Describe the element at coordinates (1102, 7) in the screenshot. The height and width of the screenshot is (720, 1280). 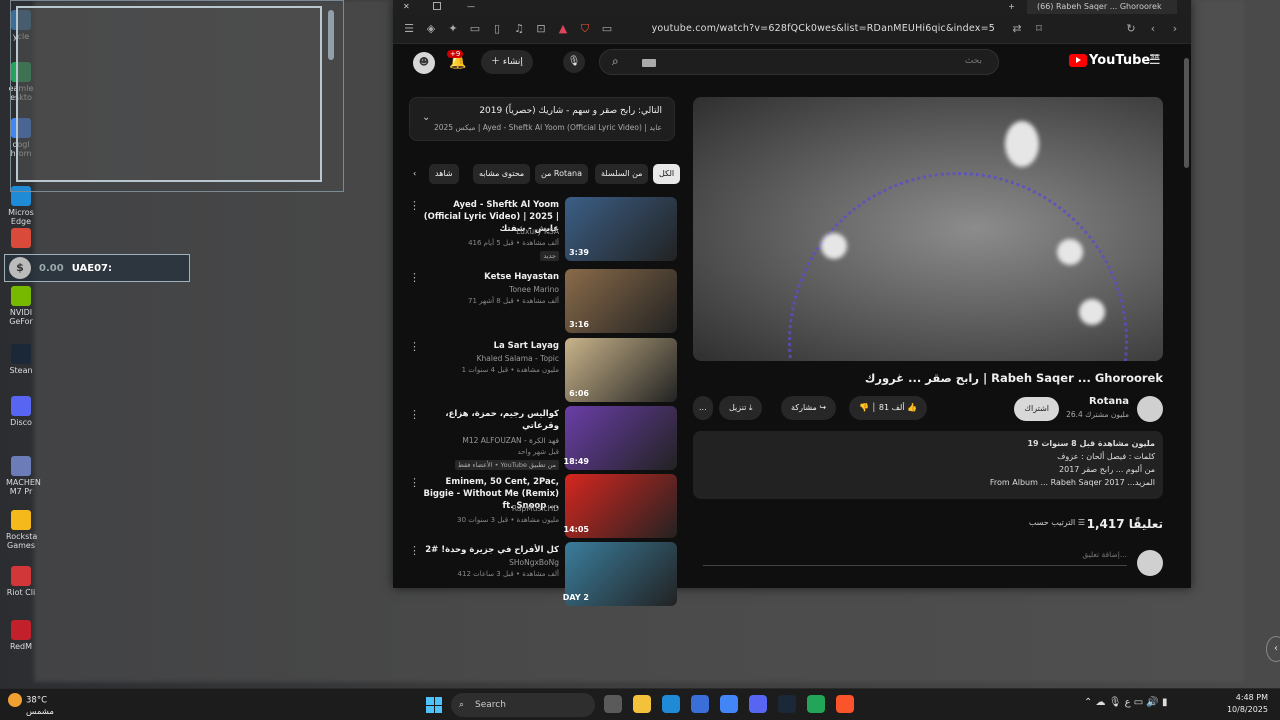
I see `browser-tab: (66) Rabeh Saqer ... Ghoroorek` at that location.